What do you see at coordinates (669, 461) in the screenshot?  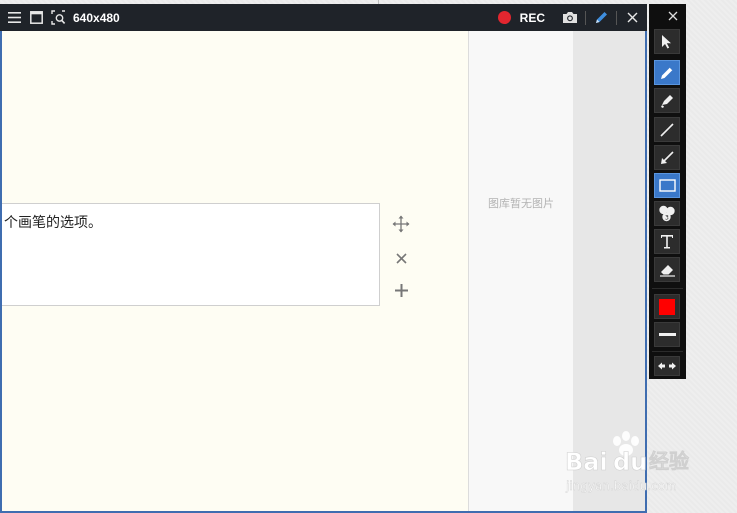 I see `svg-text: 经验` at bounding box center [669, 461].